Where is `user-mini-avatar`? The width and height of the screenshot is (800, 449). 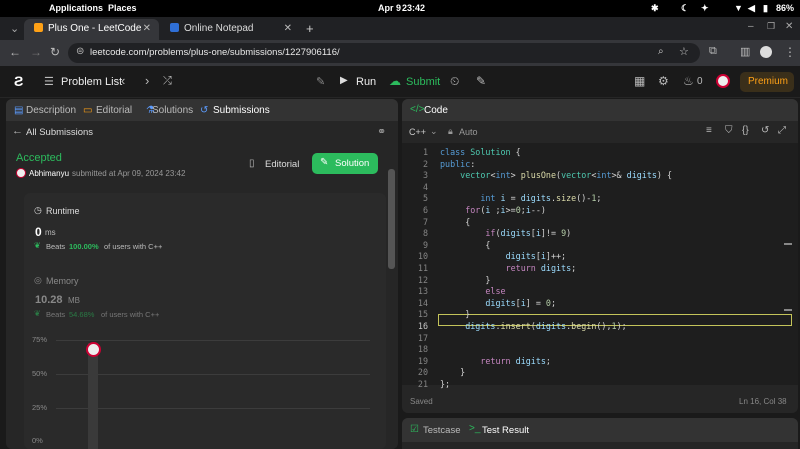 user-mini-avatar is located at coordinates (21, 173).